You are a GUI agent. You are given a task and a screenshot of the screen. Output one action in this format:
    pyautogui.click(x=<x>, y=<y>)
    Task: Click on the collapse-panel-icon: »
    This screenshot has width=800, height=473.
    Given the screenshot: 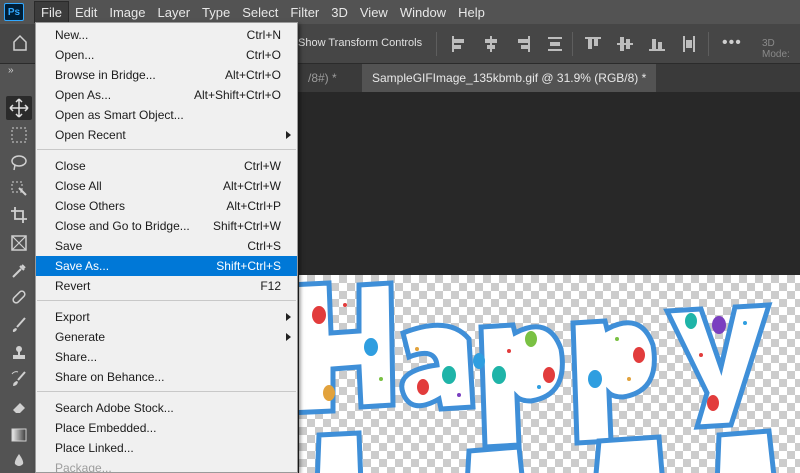 What is the action you would take?
    pyautogui.click(x=11, y=70)
    